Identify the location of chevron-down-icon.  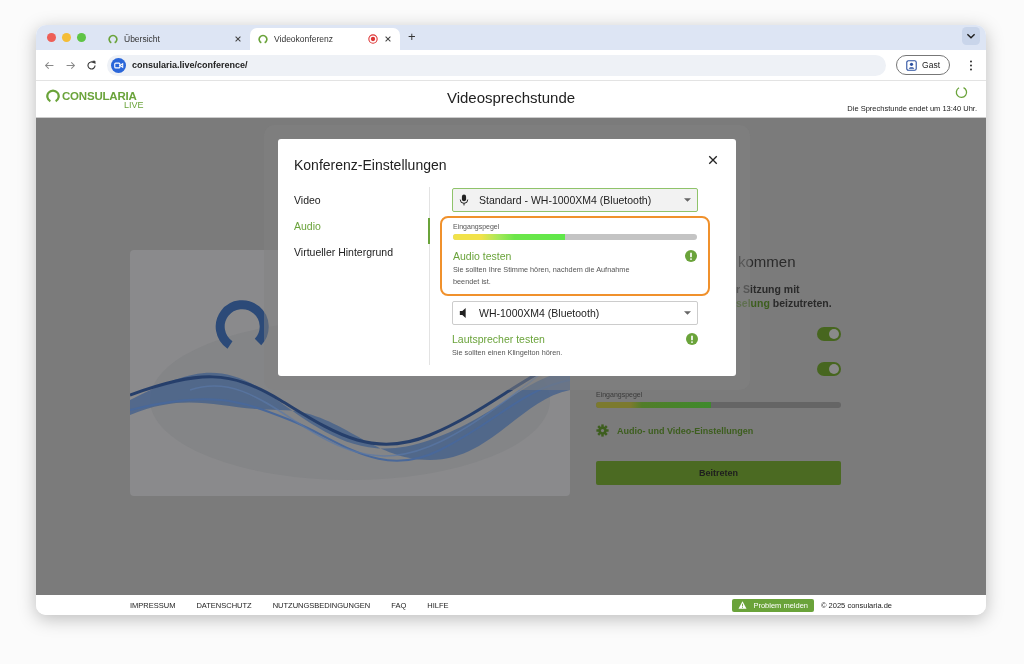
(971, 35).